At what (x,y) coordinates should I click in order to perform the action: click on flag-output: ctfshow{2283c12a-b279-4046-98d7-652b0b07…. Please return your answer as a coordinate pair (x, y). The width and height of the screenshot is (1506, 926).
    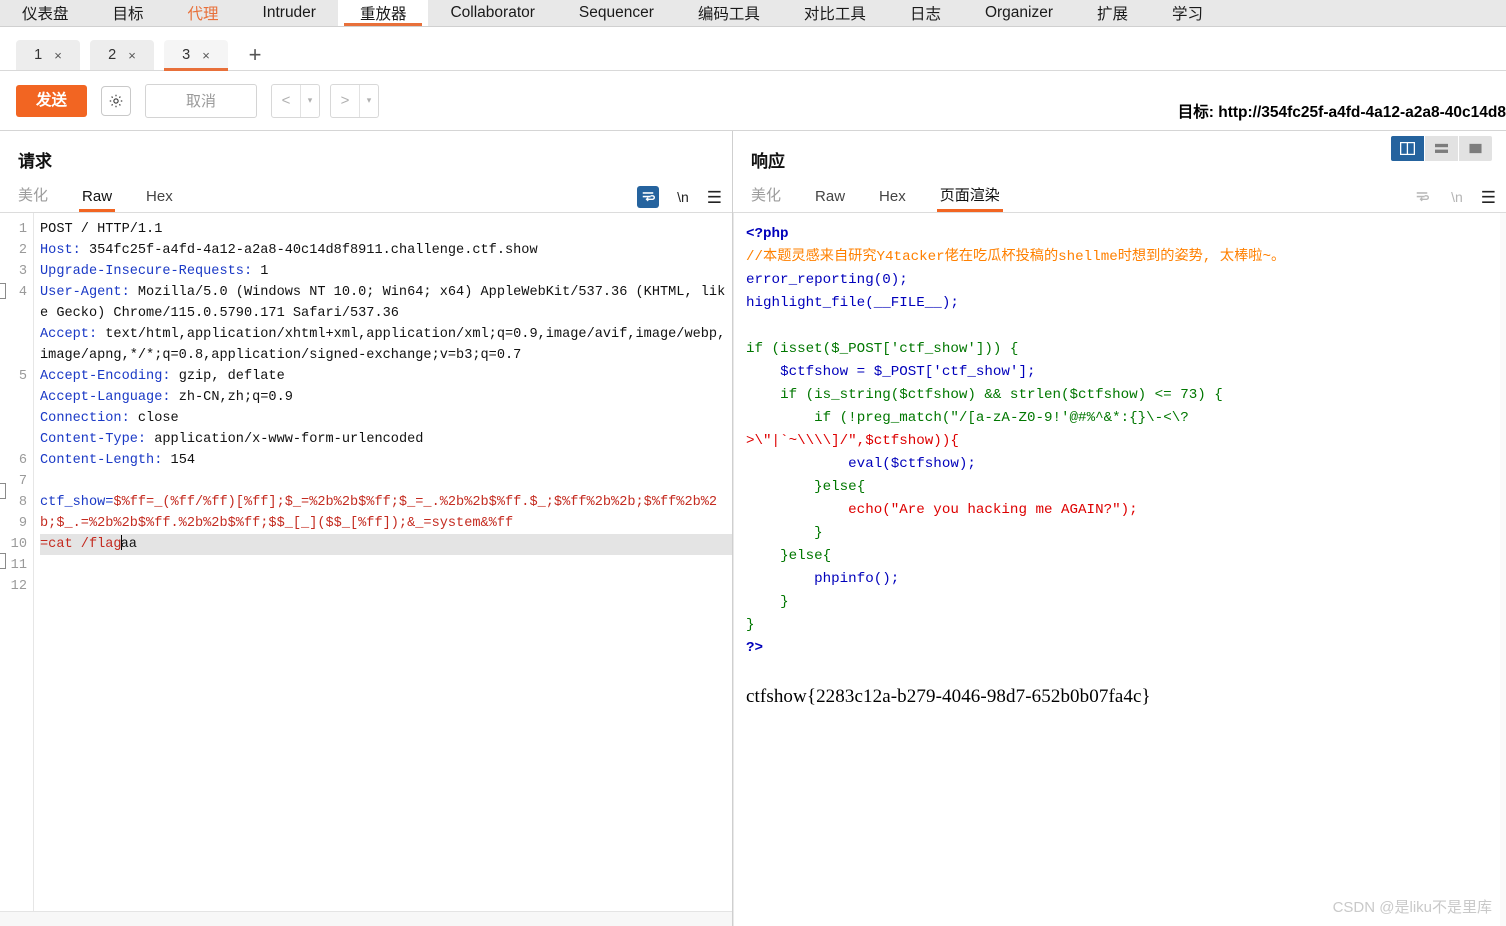
    Looking at the image, I should click on (948, 696).